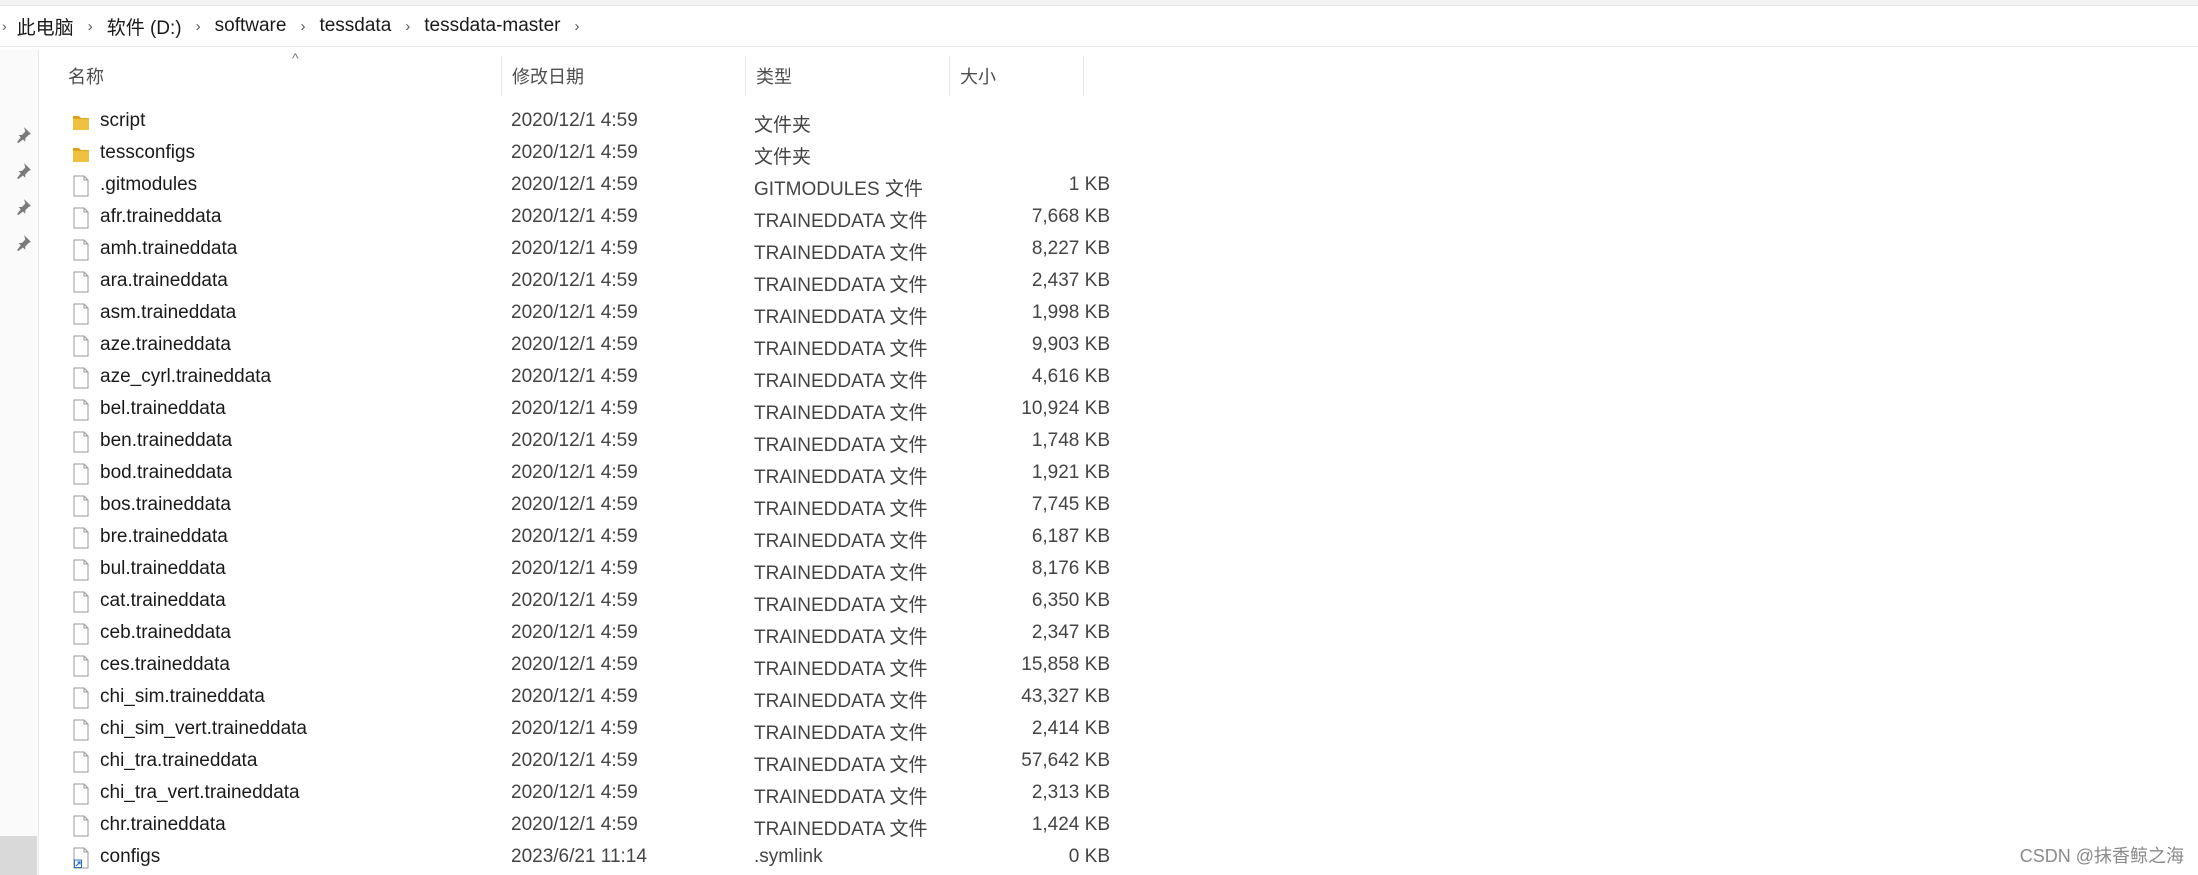 Image resolution: width=2198 pixels, height=875 pixels. Describe the element at coordinates (251, 26) in the screenshot. I see `breadcrumb-software: software` at that location.